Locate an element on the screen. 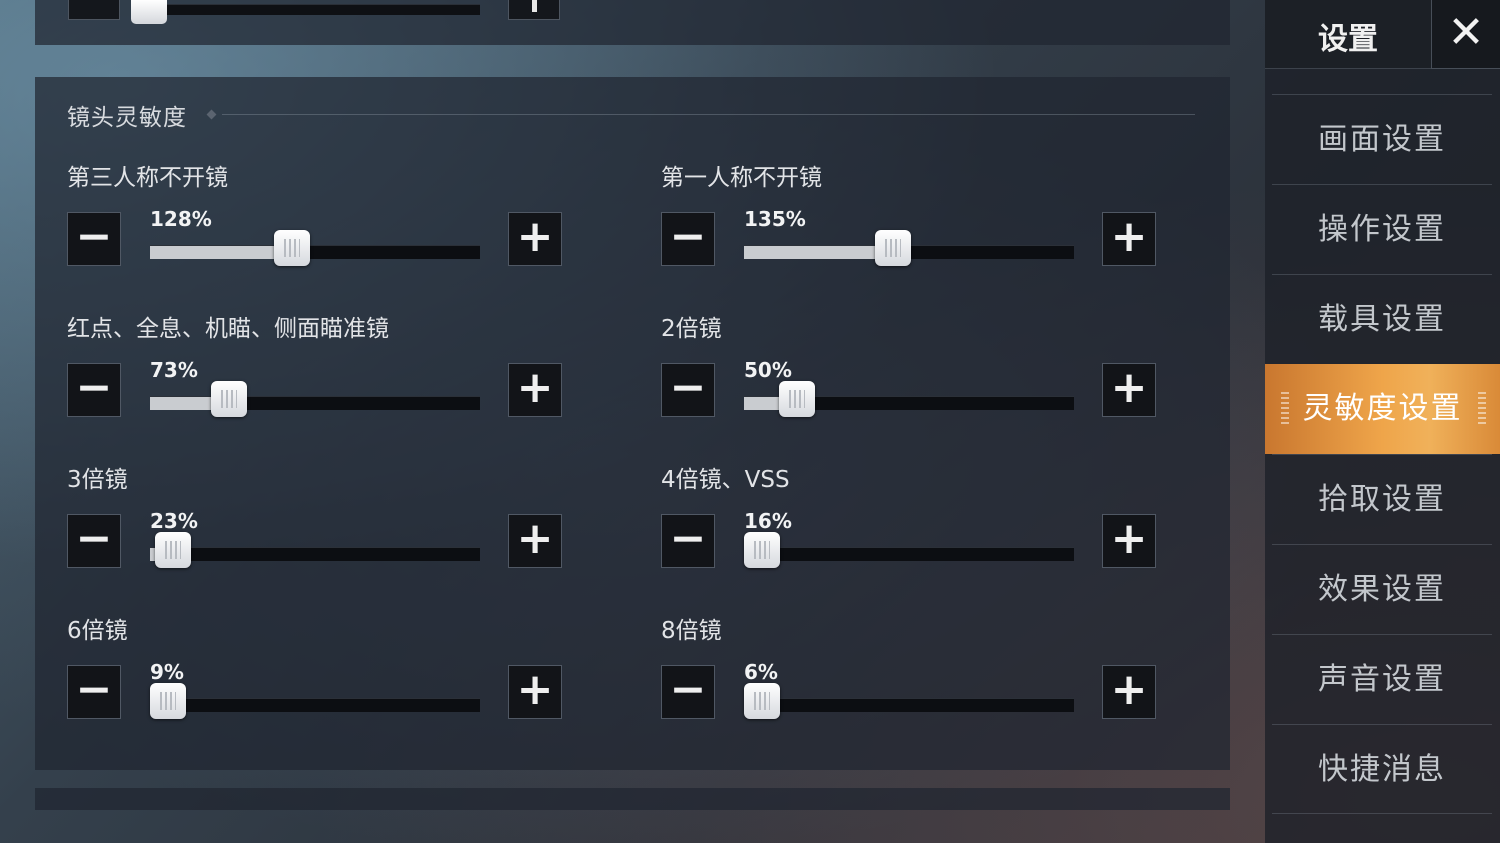 This screenshot has height=843, width=1500. slider-value: 50% is located at coordinates (768, 370).